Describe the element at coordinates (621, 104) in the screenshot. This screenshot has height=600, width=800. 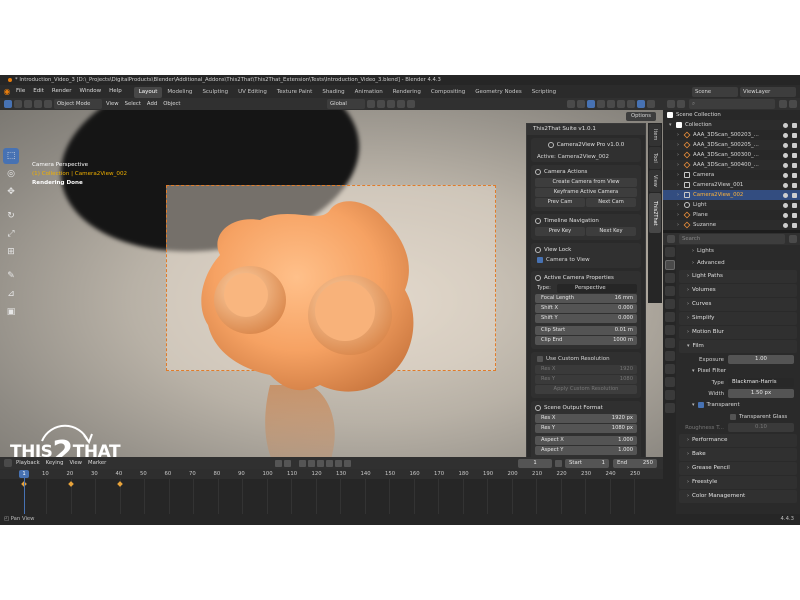
I see `shading-solid-icon` at that location.